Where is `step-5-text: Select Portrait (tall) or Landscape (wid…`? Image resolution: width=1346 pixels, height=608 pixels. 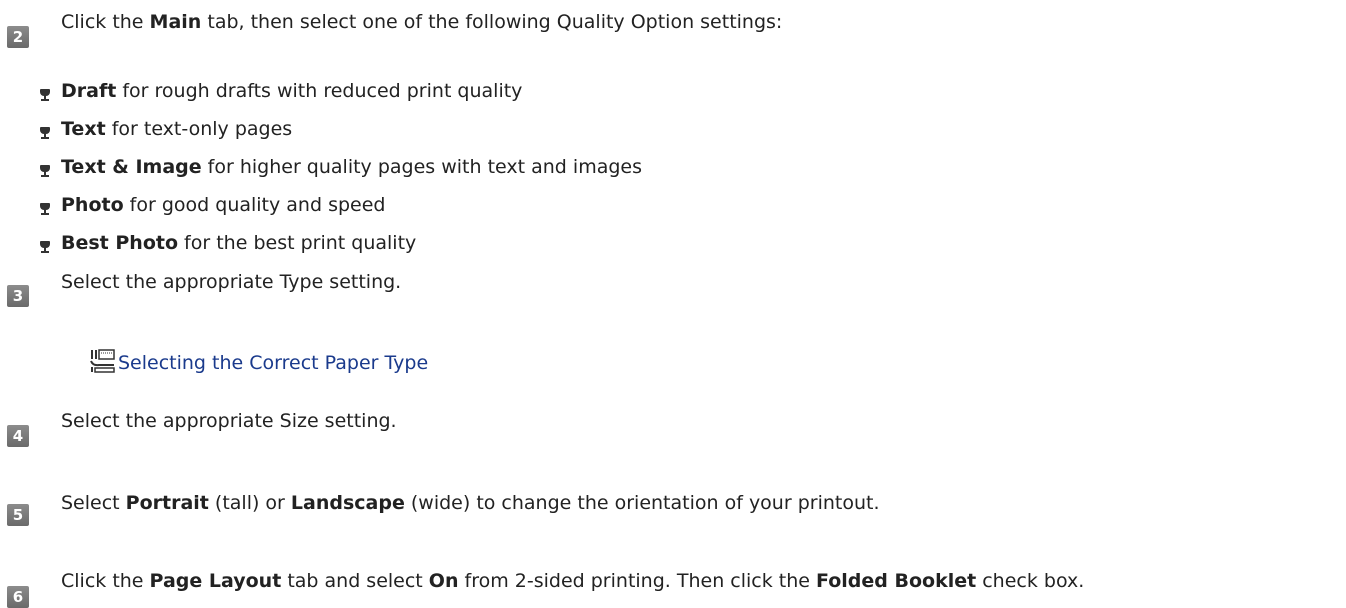
step-5-text: Select Portrait (tall) or Landscape (wid… is located at coordinates (470, 503).